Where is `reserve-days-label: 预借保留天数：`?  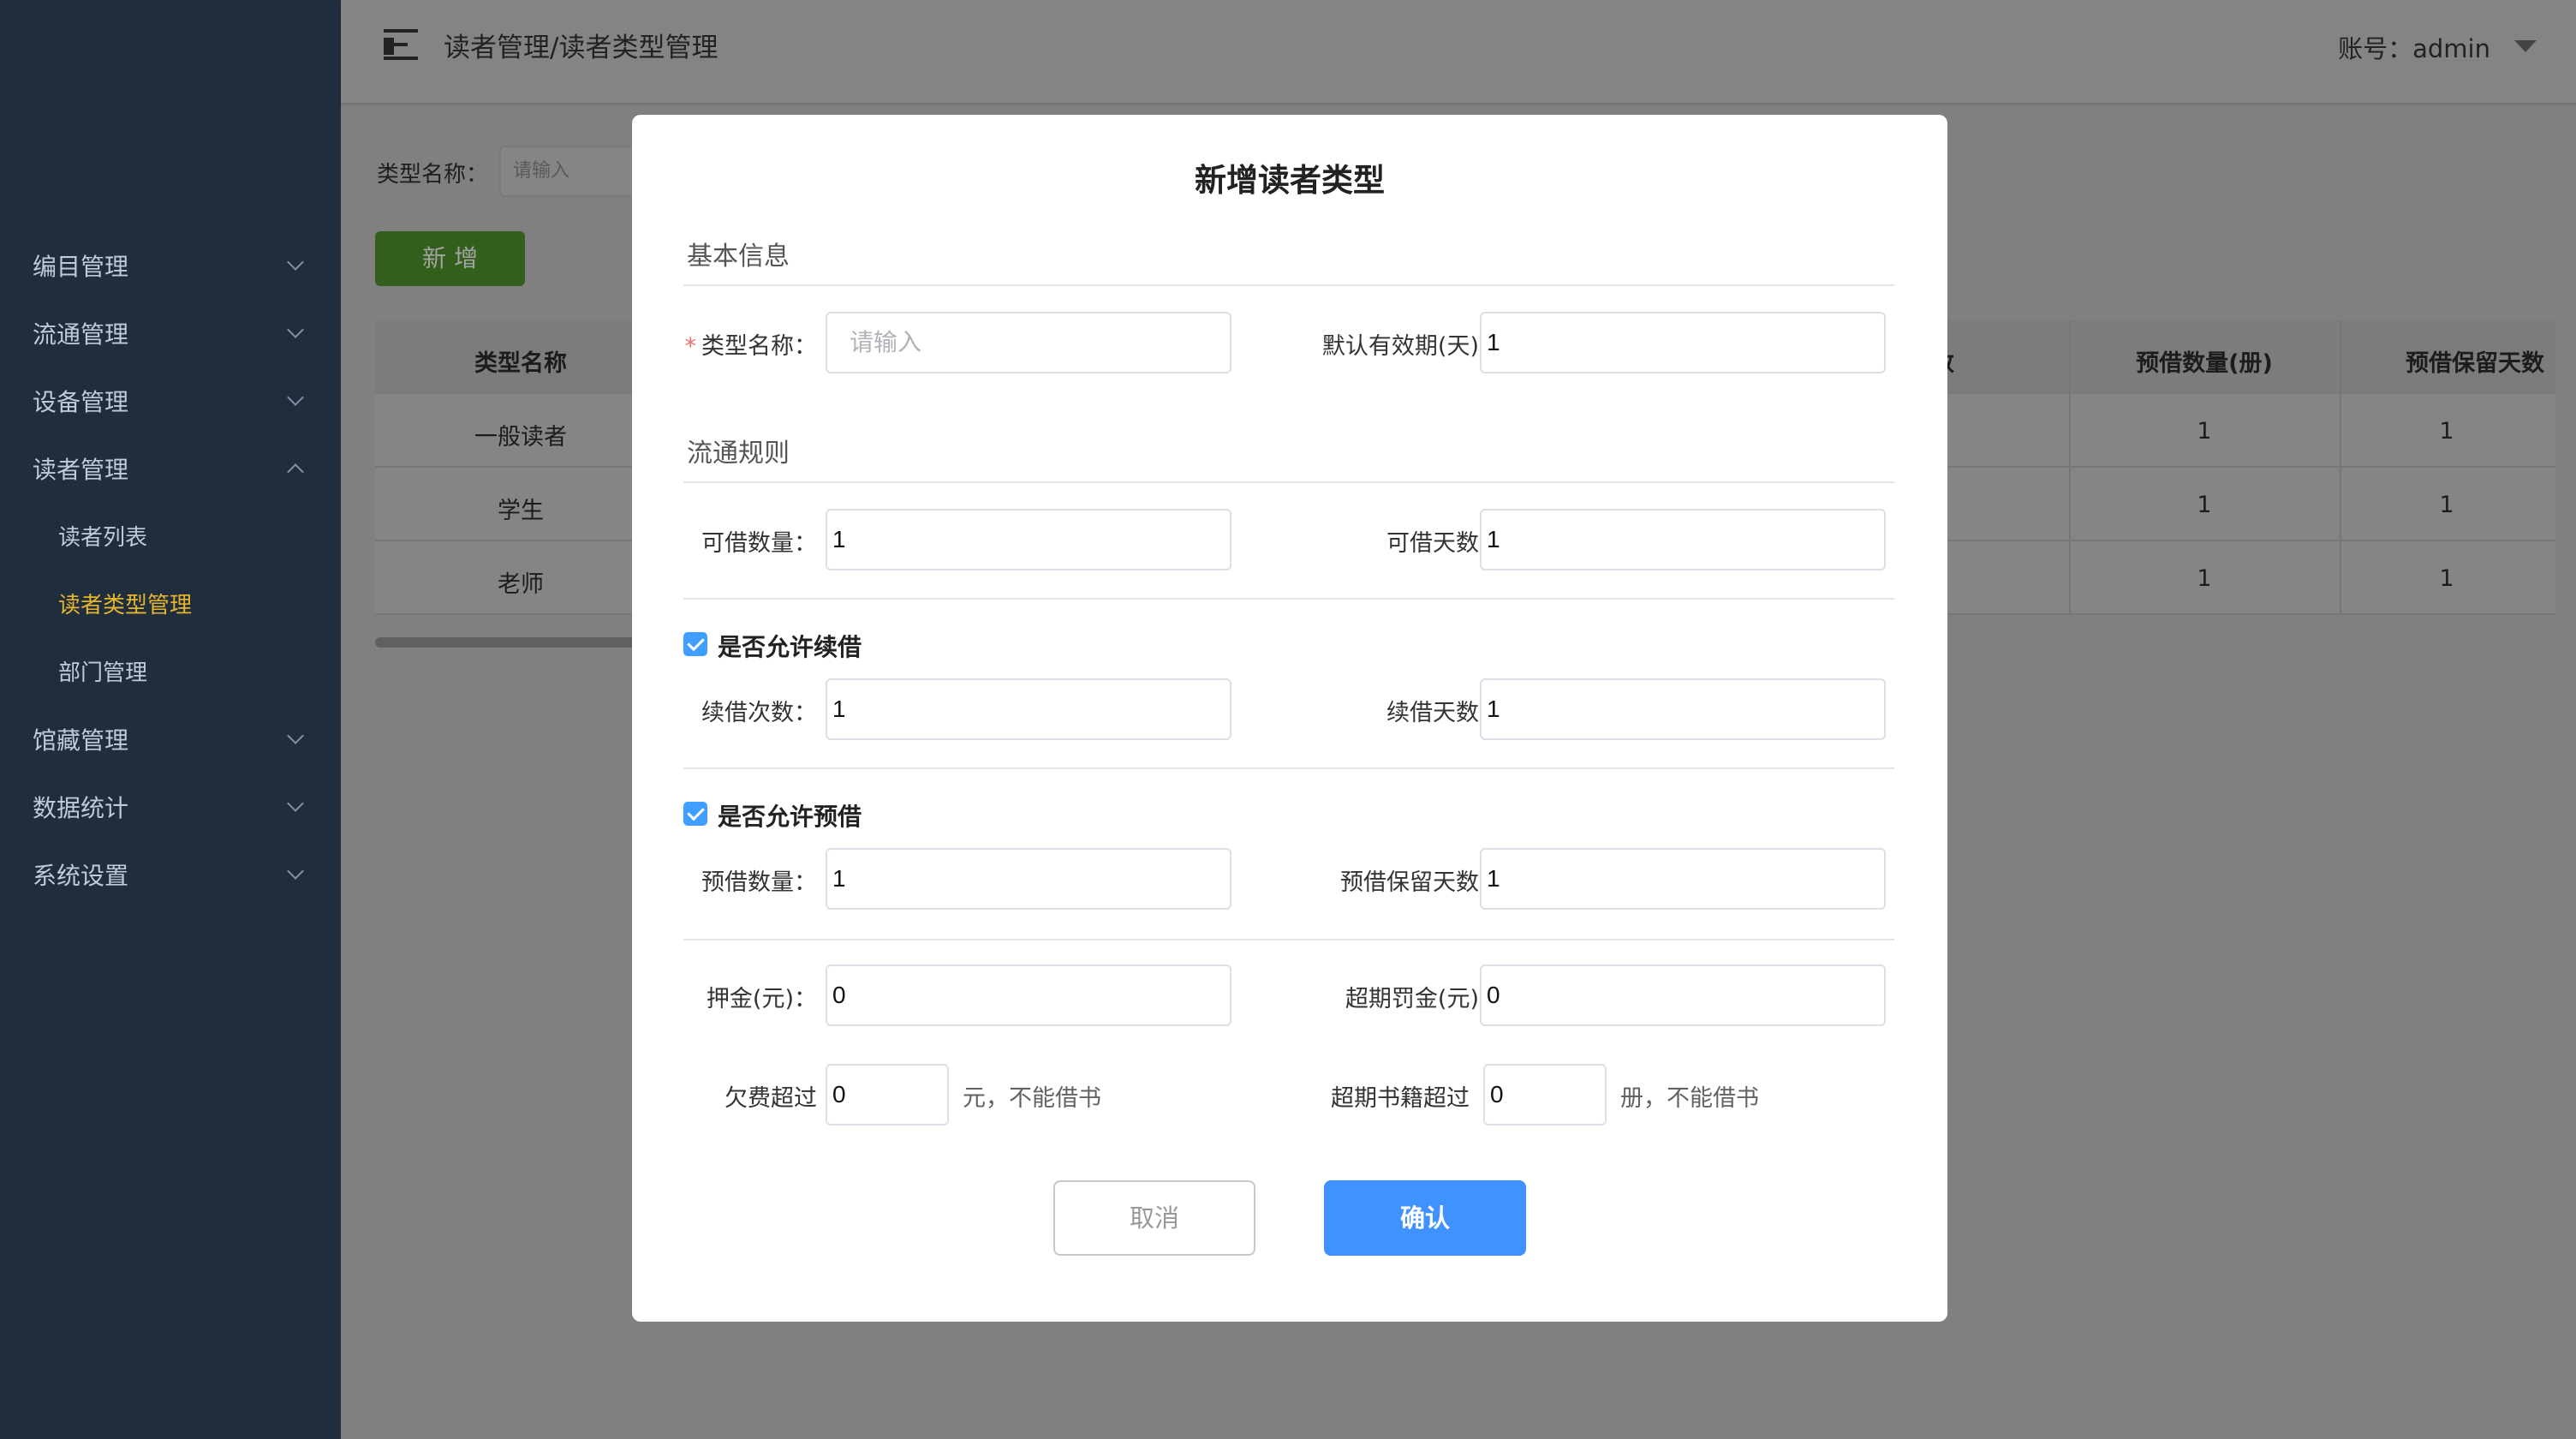 reserve-days-label: 预借保留天数： is located at coordinates (1421, 882).